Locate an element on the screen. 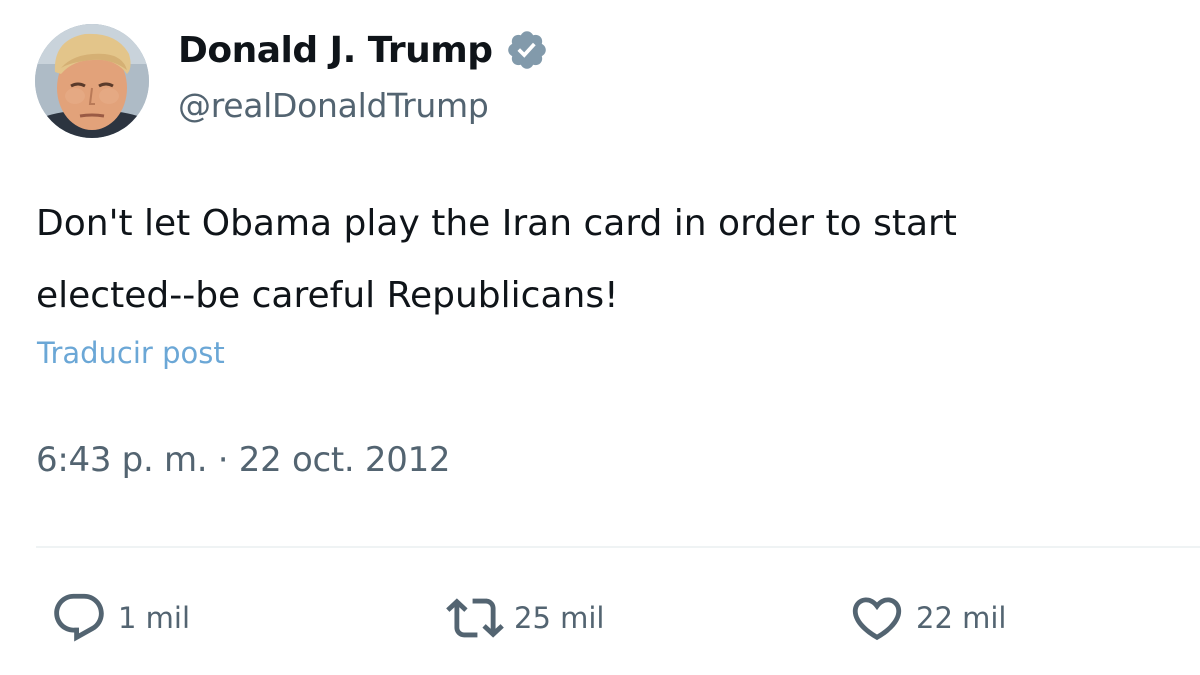  author-display-name: Donald J. Trump is located at coordinates (335, 50).